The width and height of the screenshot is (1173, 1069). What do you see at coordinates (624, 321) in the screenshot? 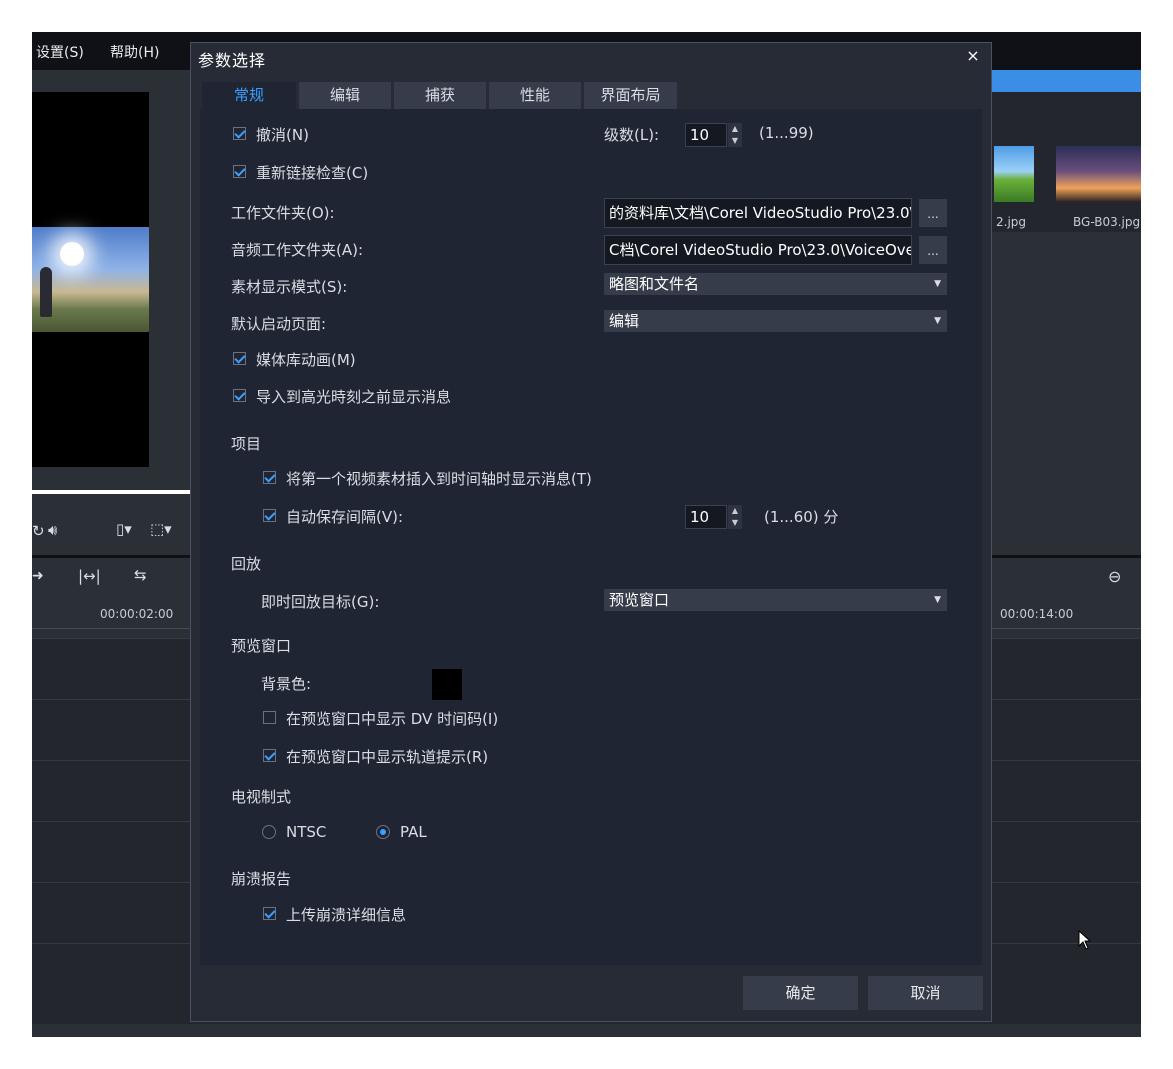
I see `default-page-value: 编辑` at bounding box center [624, 321].